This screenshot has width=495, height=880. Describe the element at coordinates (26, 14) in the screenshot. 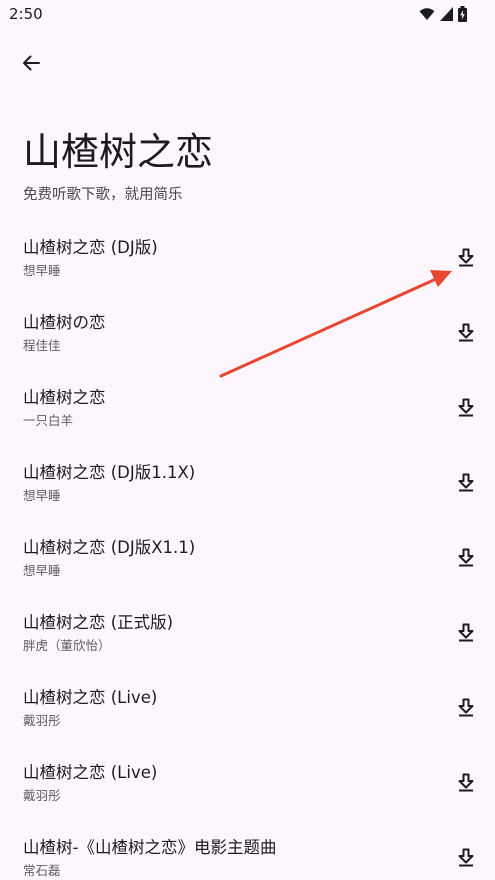

I see `status-time: 2:50` at that location.